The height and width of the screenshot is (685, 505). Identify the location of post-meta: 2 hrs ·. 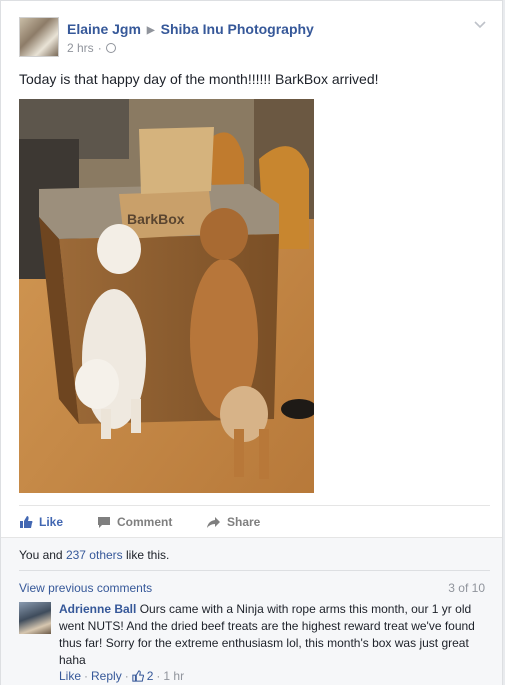
(91, 48).